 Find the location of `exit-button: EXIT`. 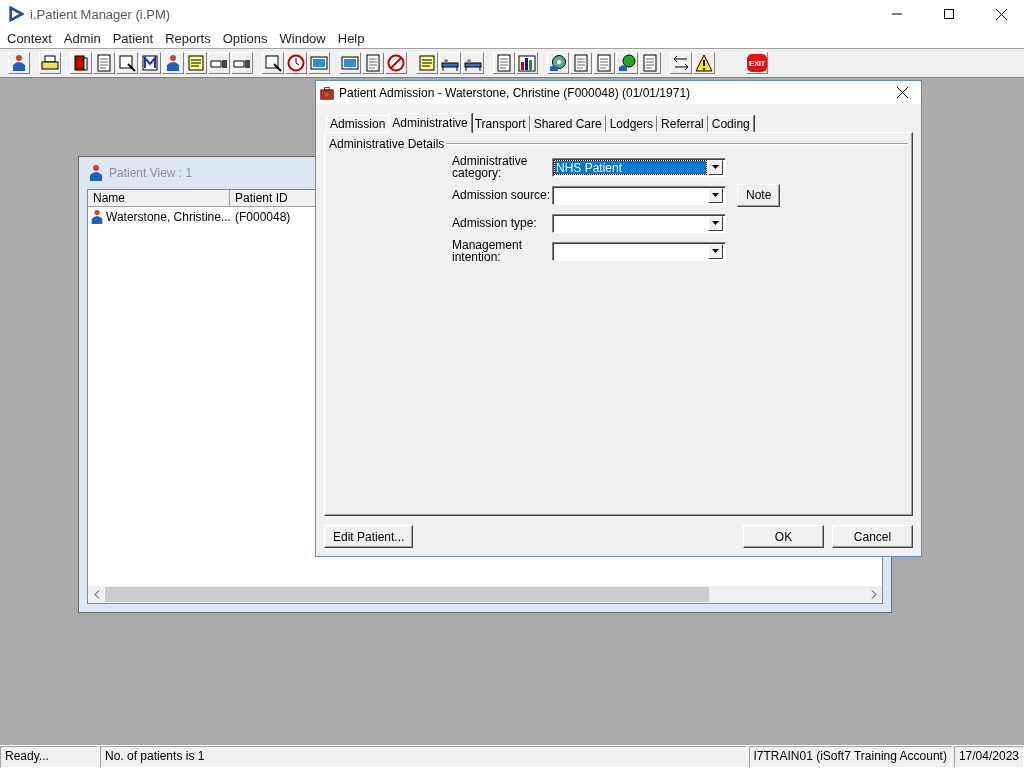

exit-button: EXIT is located at coordinates (757, 63).